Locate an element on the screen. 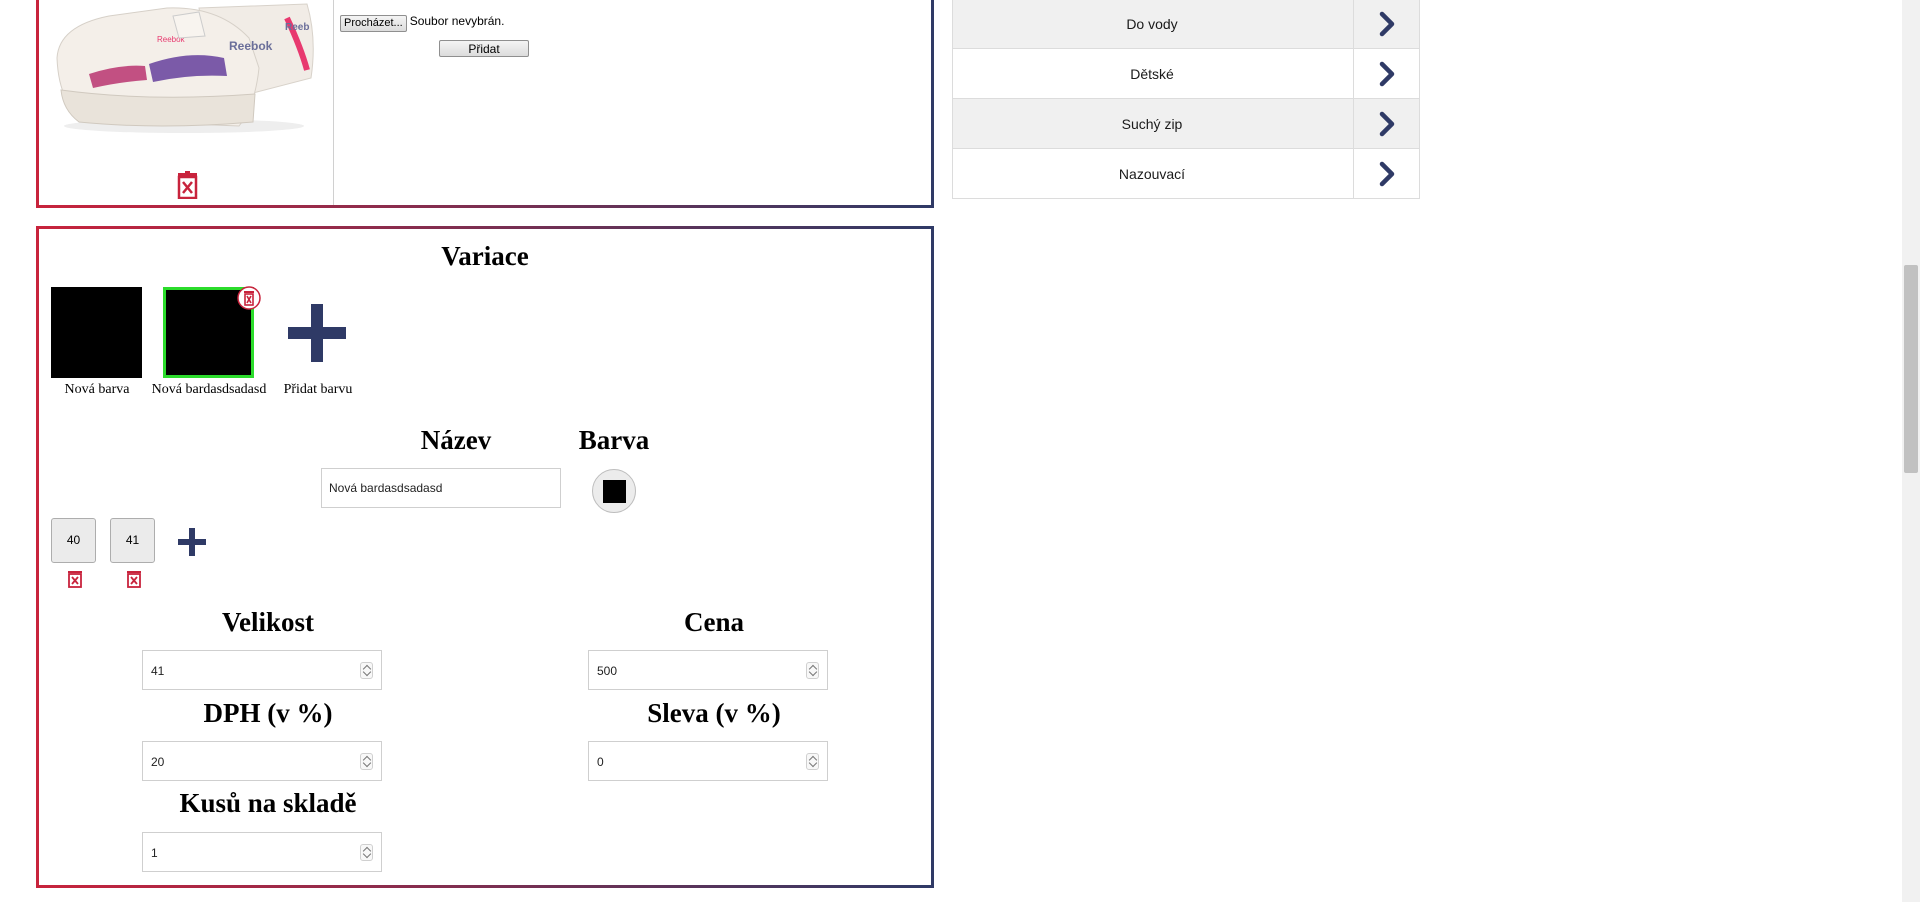 This screenshot has height=902, width=1920. category-list: Do vody Dětské Suchý zip Nazouvací is located at coordinates (1186, 99).